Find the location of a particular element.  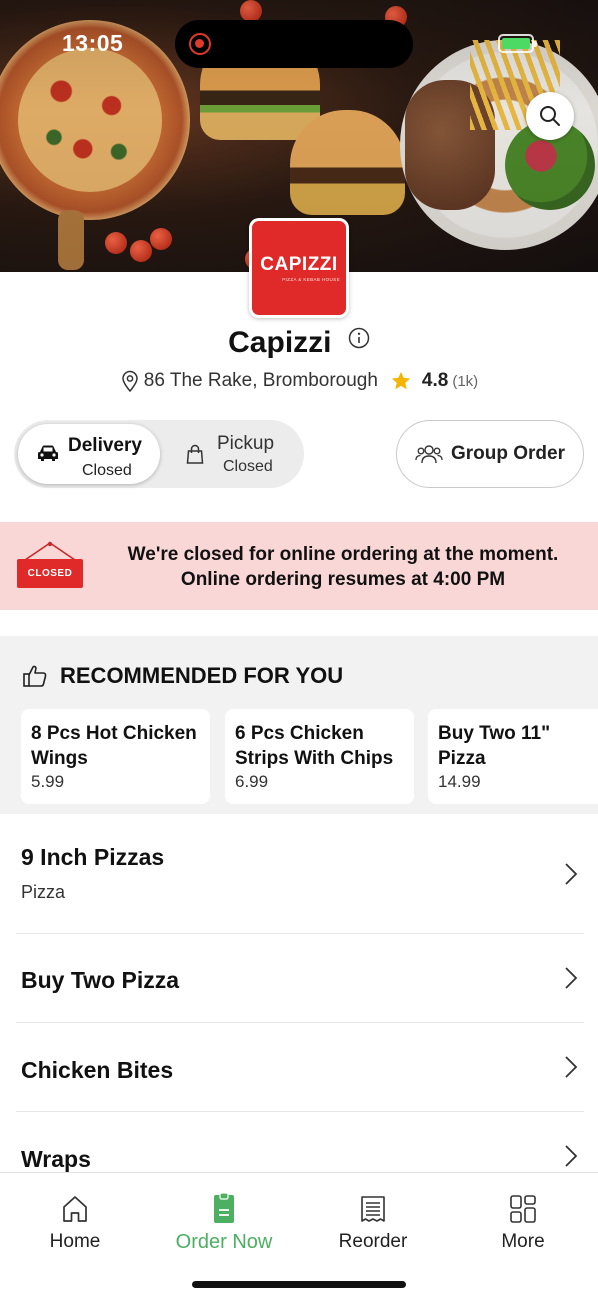

tab-label: Order Now is located at coordinates (224, 1242).